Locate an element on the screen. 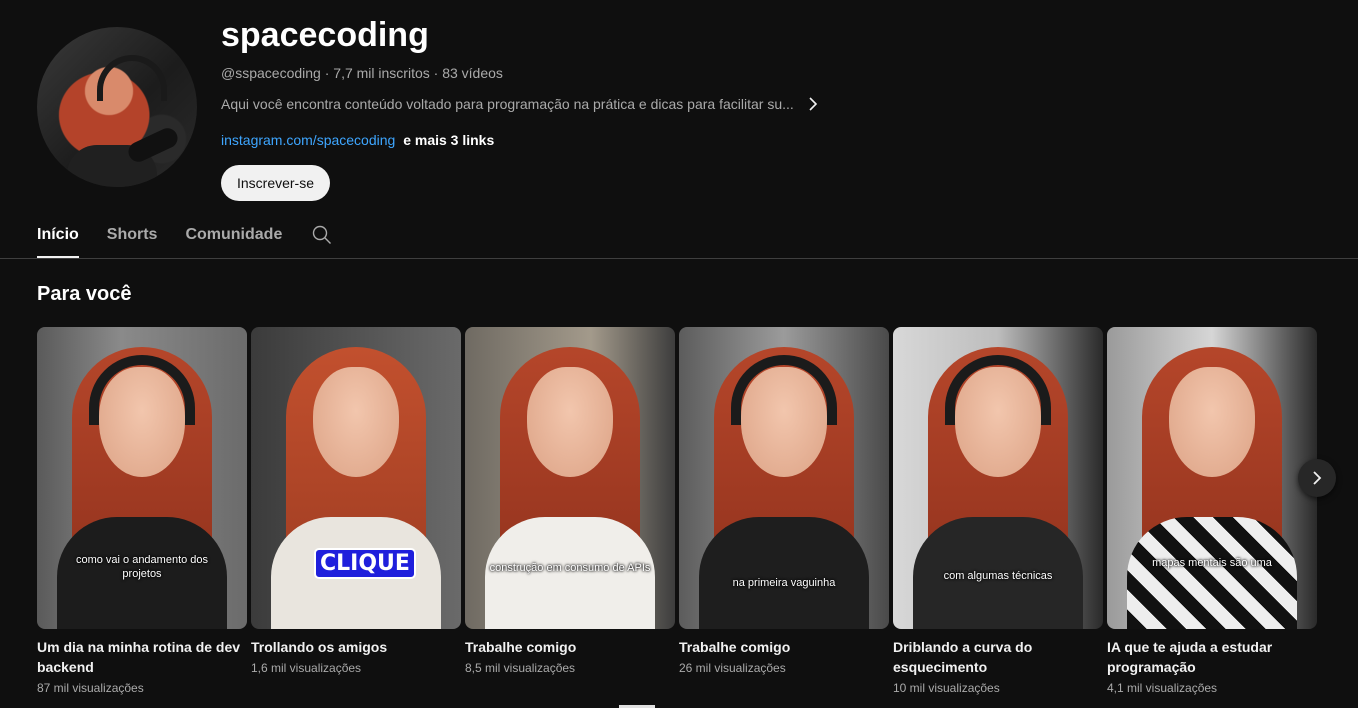 This screenshot has height=708, width=1358. channel-links: instagram.com/spacecoding e mais 3 links is located at coordinates (357, 140).